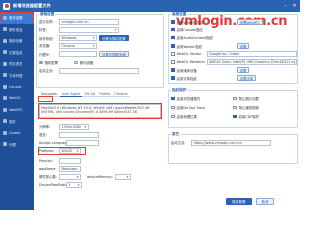  Describe the element at coordinates (191, 108) in the screenshot. I see `fingerprint-item-label: 启用Do Not Track` at that location.